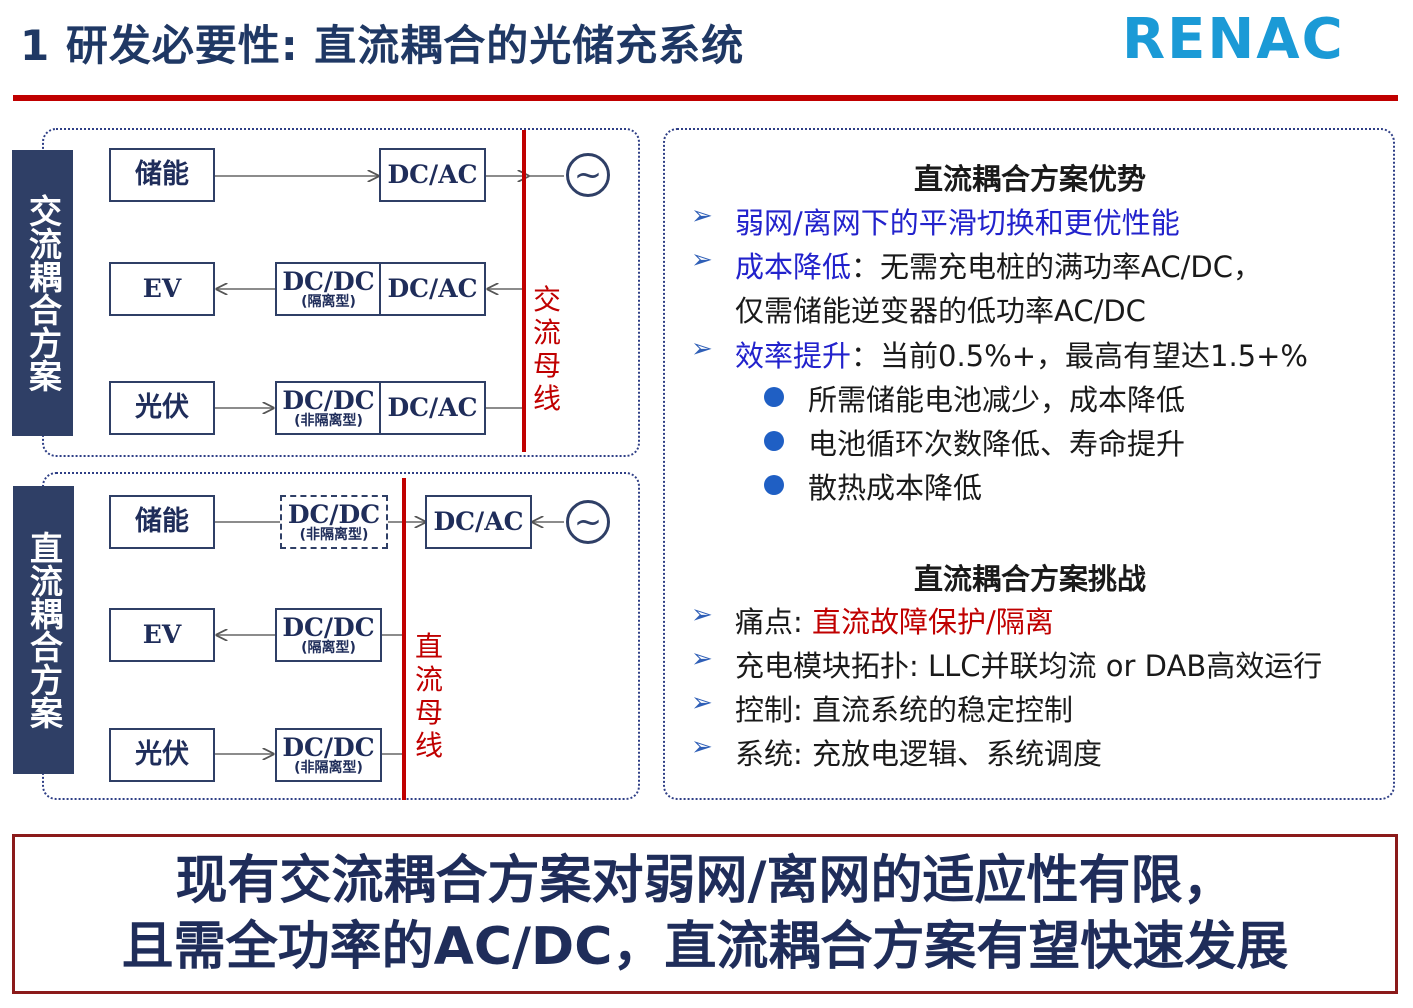 The height and width of the screenshot is (1008, 1413). What do you see at coordinates (976, 264) in the screenshot?
I see `advantage-item-2: ➢ 成本降低：无需充电桩的满功率AC/DC，` at bounding box center [976, 264].